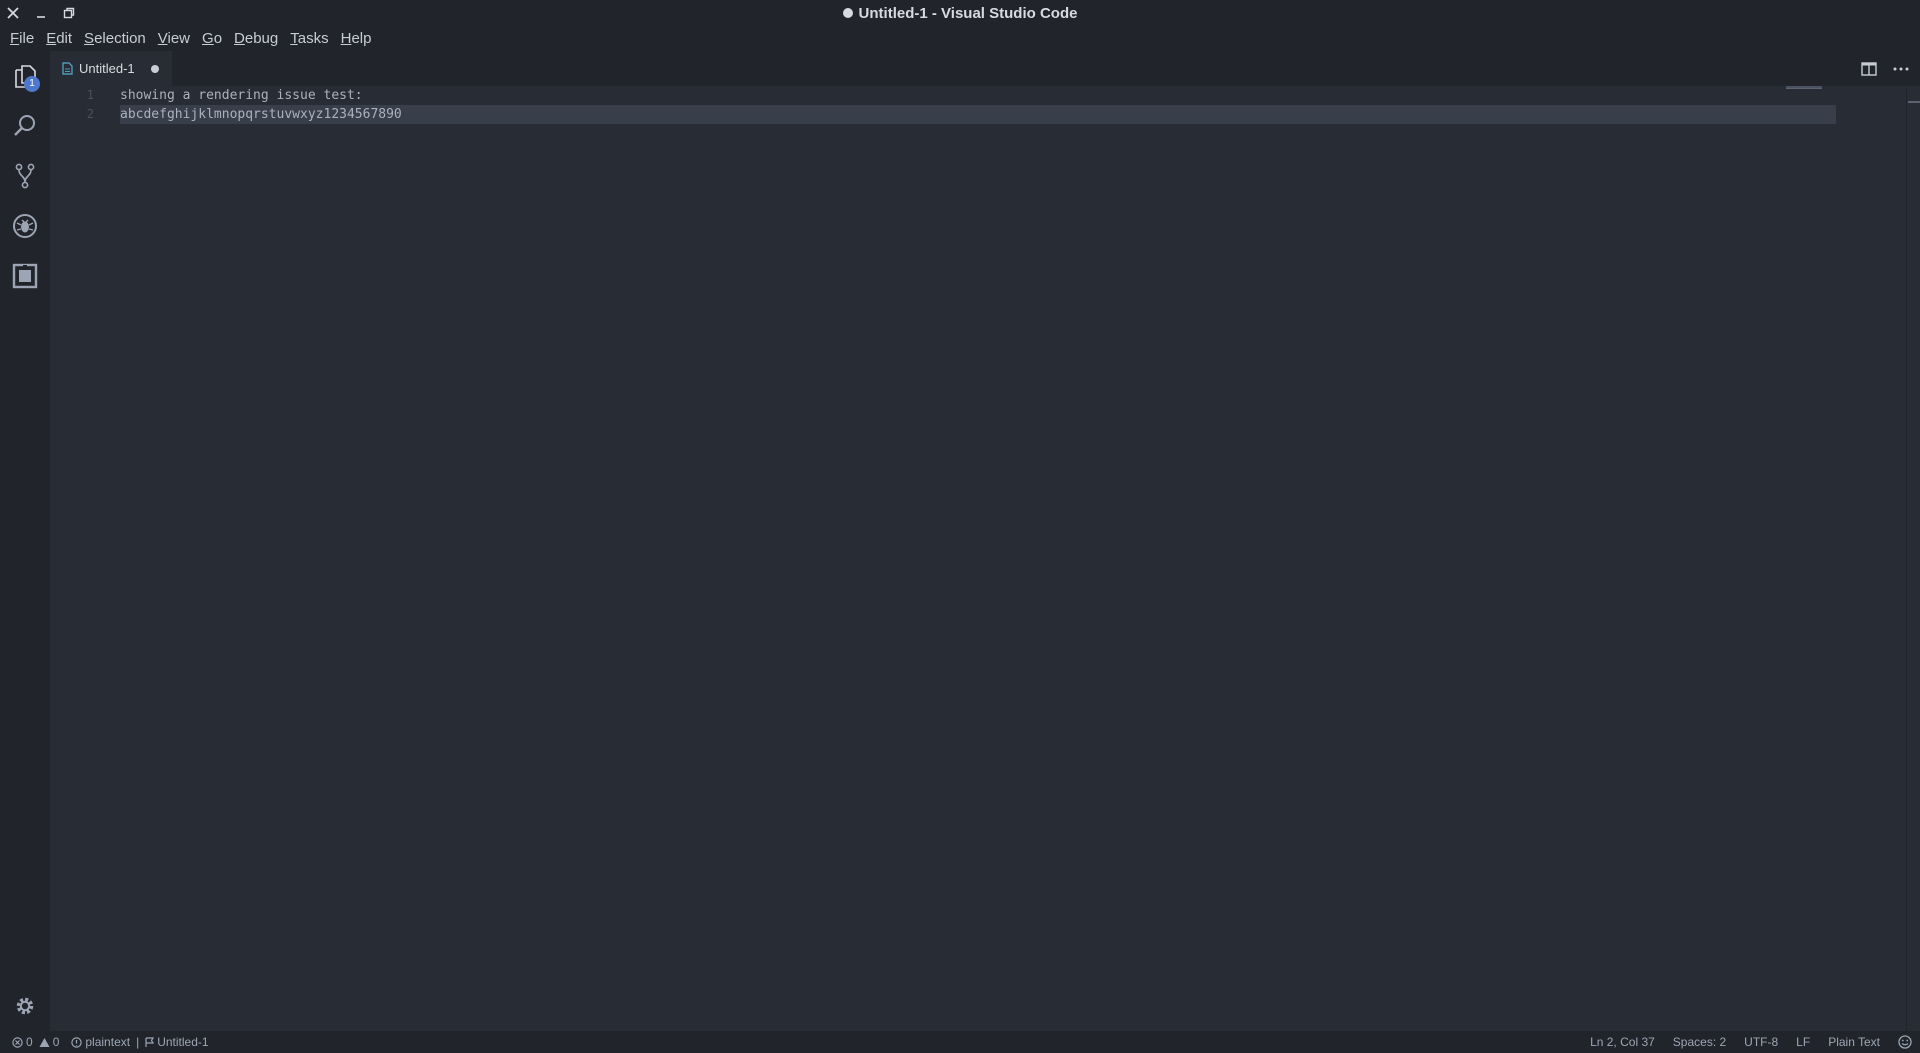  What do you see at coordinates (89, 38) in the screenshot?
I see `menu-mnemonic: S` at bounding box center [89, 38].